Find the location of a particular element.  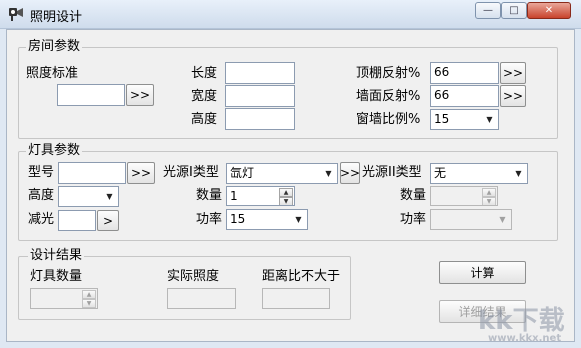

fixture-count-spinner: ▲ ▼ is located at coordinates (64, 298).